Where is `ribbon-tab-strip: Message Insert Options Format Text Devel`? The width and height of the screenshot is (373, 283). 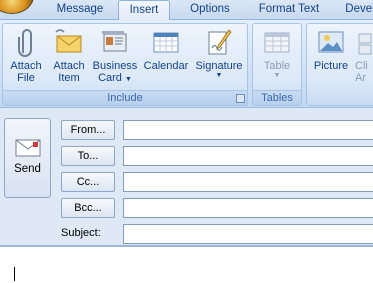
ribbon-tab-strip: Message Insert Options Format Text Devel is located at coordinates (186, 10).